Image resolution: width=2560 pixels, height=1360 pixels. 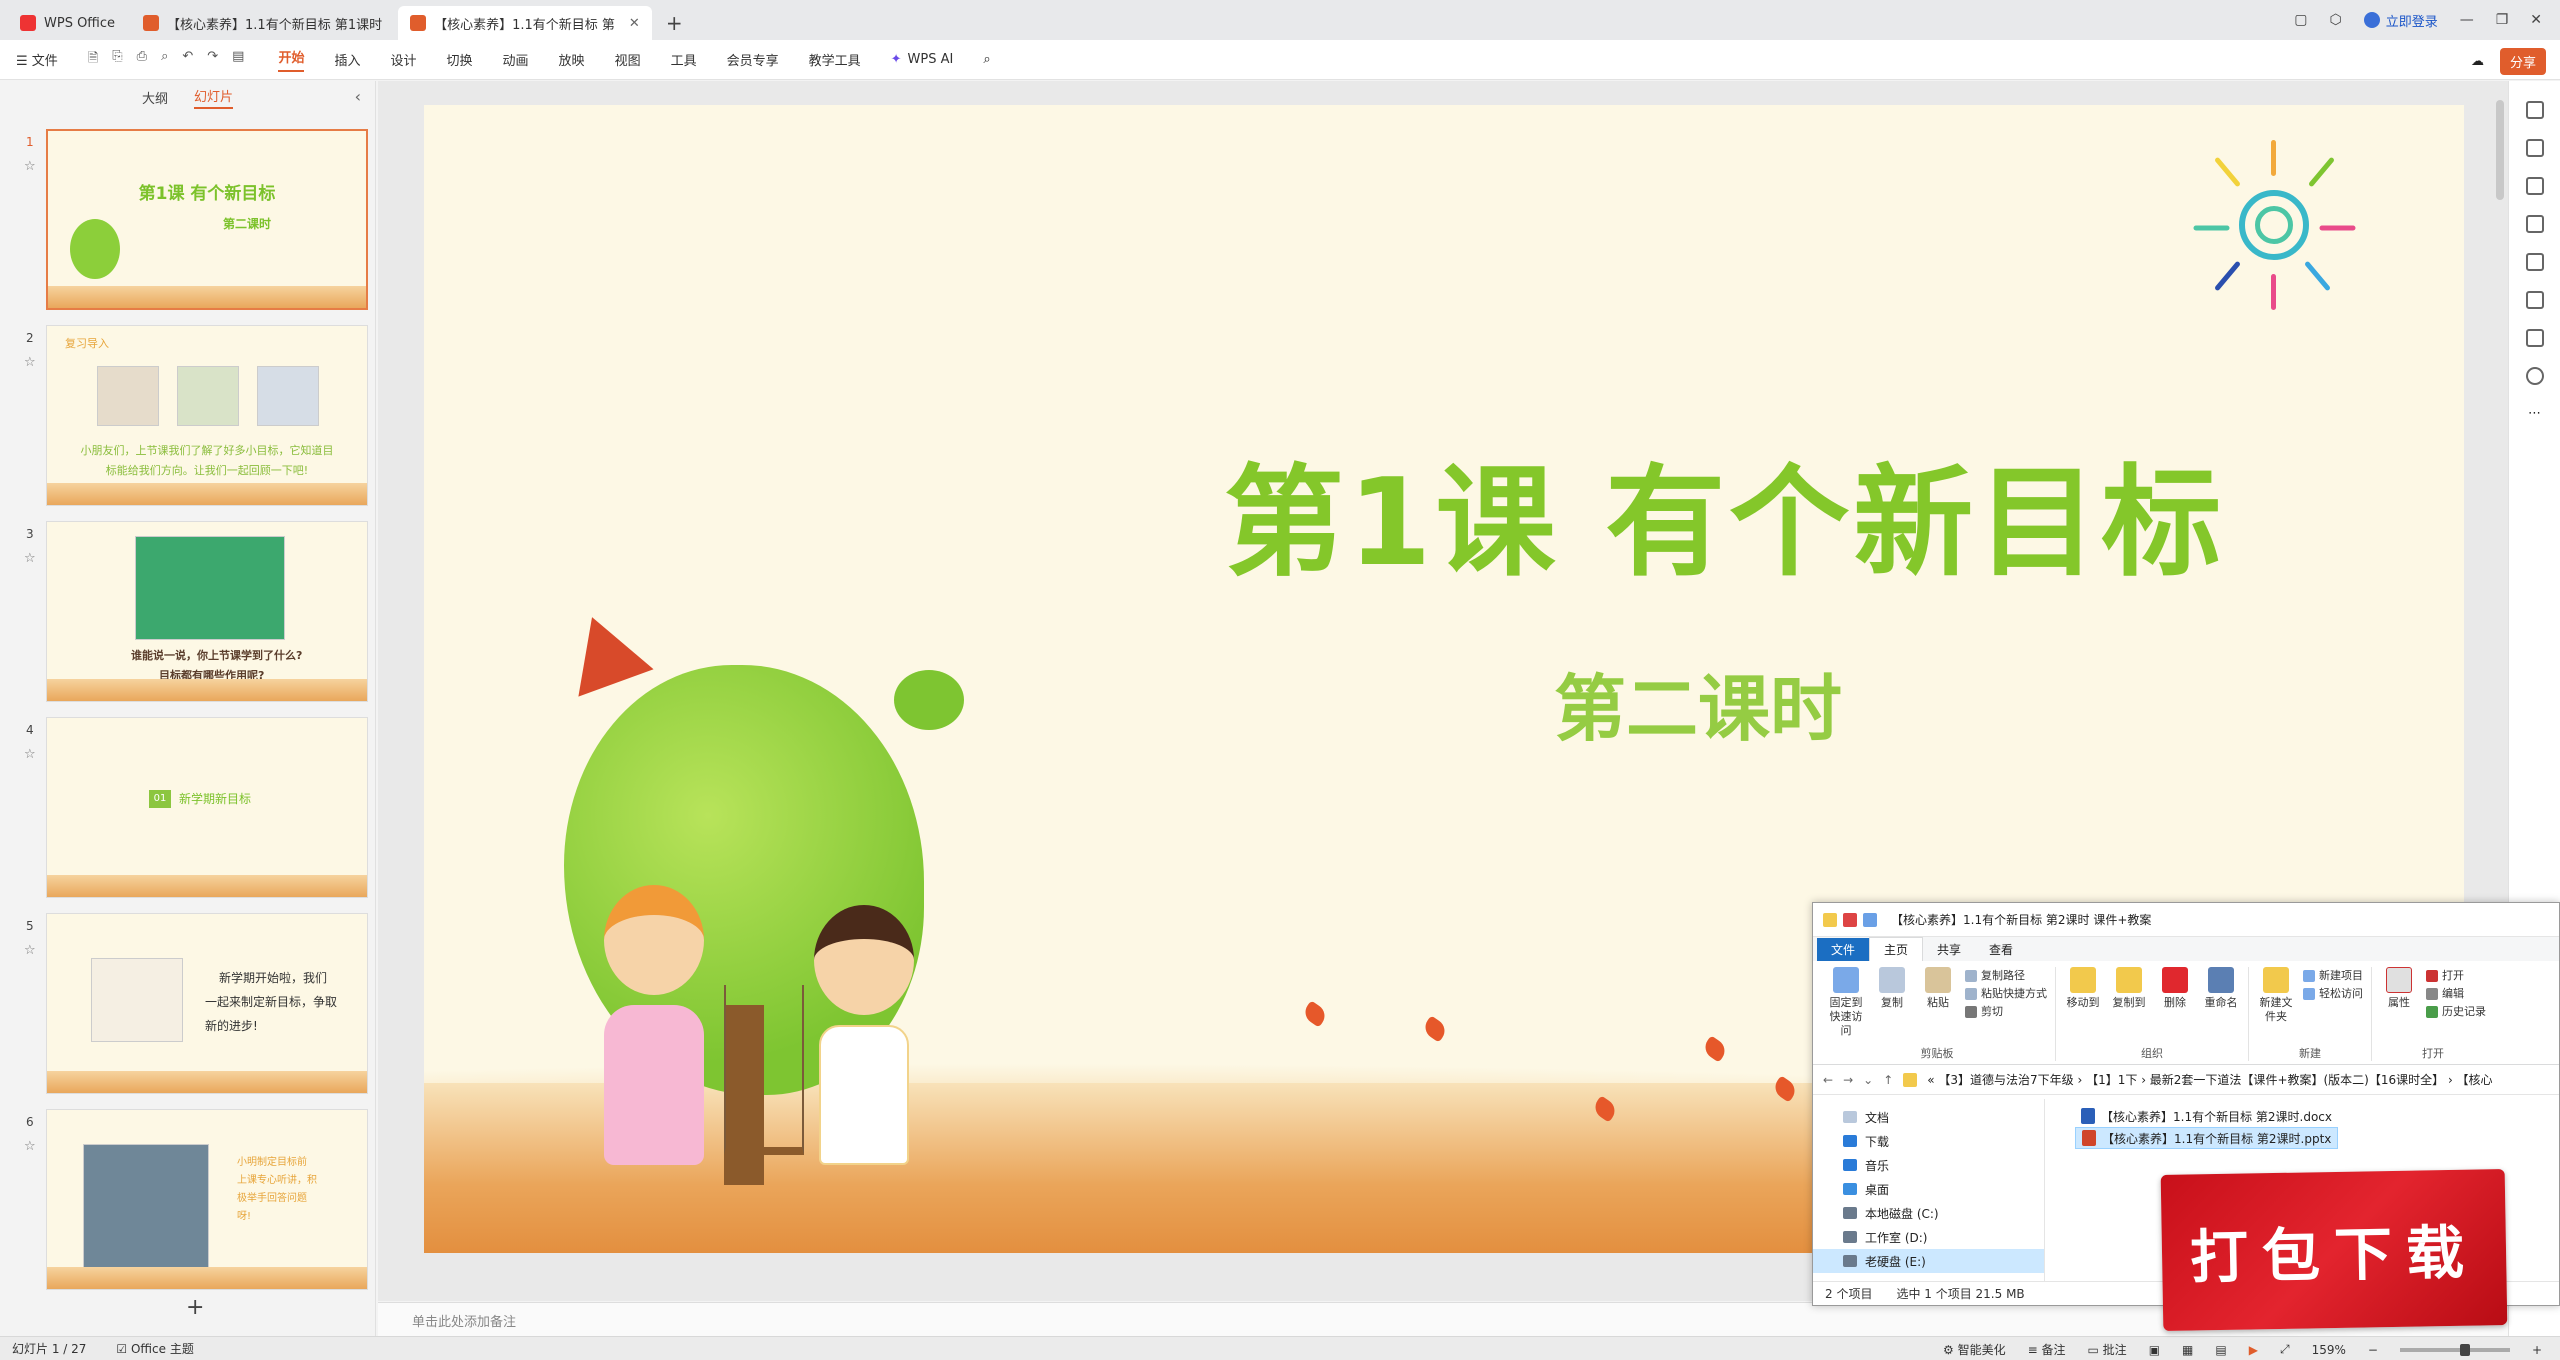 What do you see at coordinates (634, 23) in the screenshot?
I see `close-tab-icon: ✕` at bounding box center [634, 23].